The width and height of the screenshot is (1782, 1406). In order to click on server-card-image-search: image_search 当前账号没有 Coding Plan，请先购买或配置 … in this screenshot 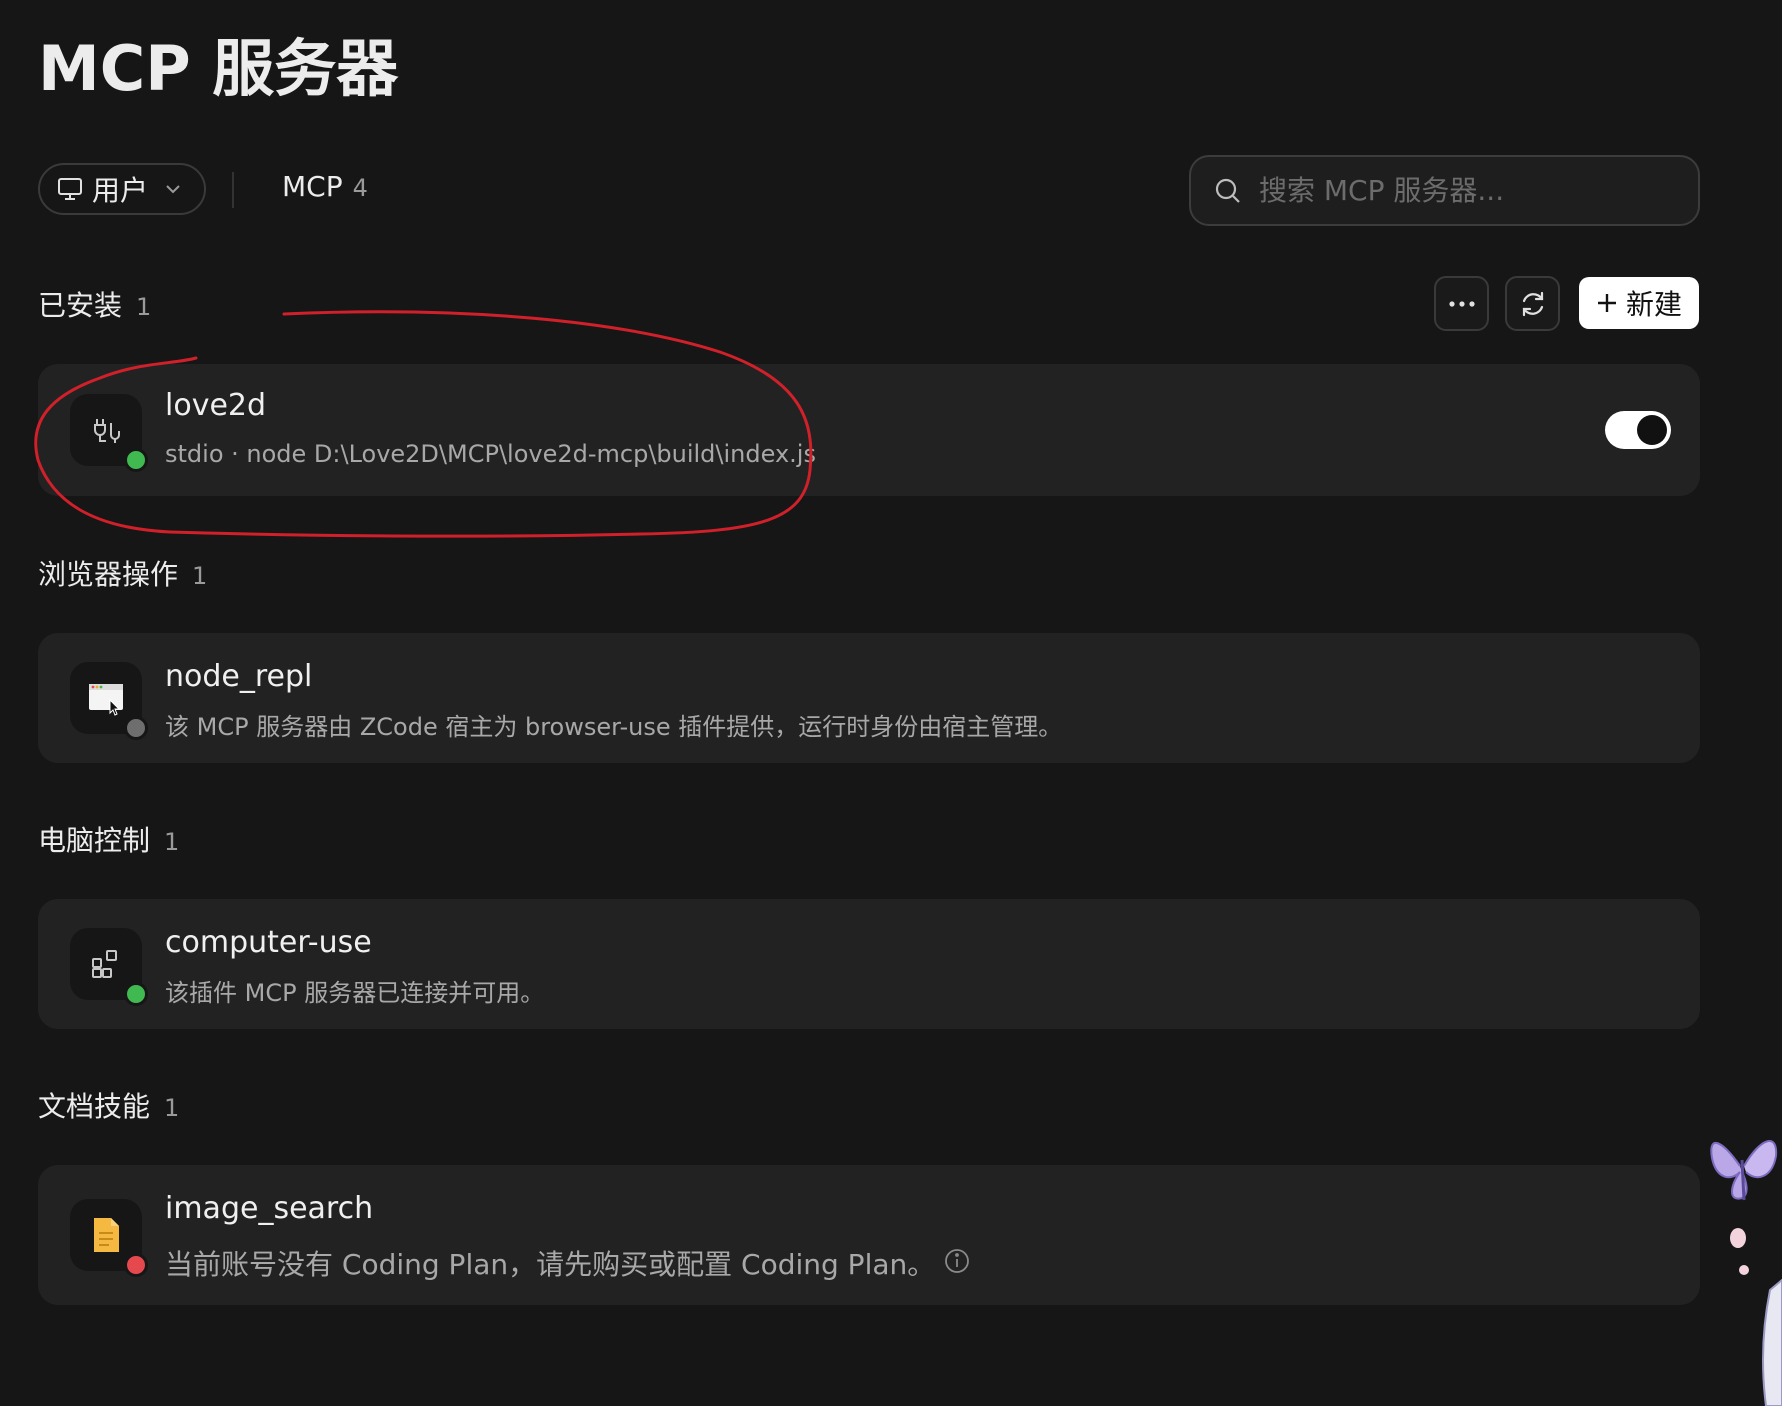, I will do `click(869, 1235)`.